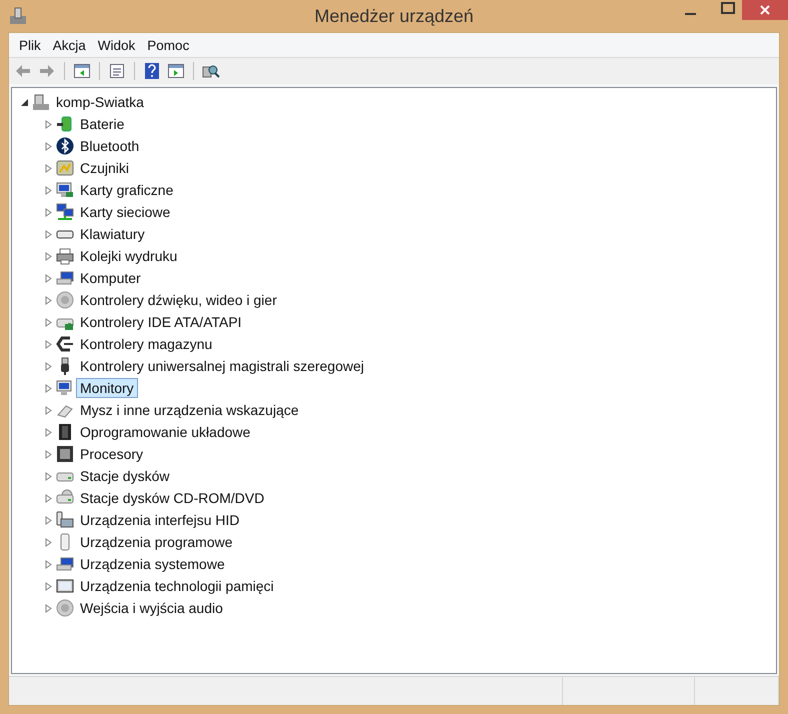 This screenshot has width=788, height=714. What do you see at coordinates (160, 520) in the screenshot?
I see `tree-item: Urządzenia interfejsu HID` at bounding box center [160, 520].